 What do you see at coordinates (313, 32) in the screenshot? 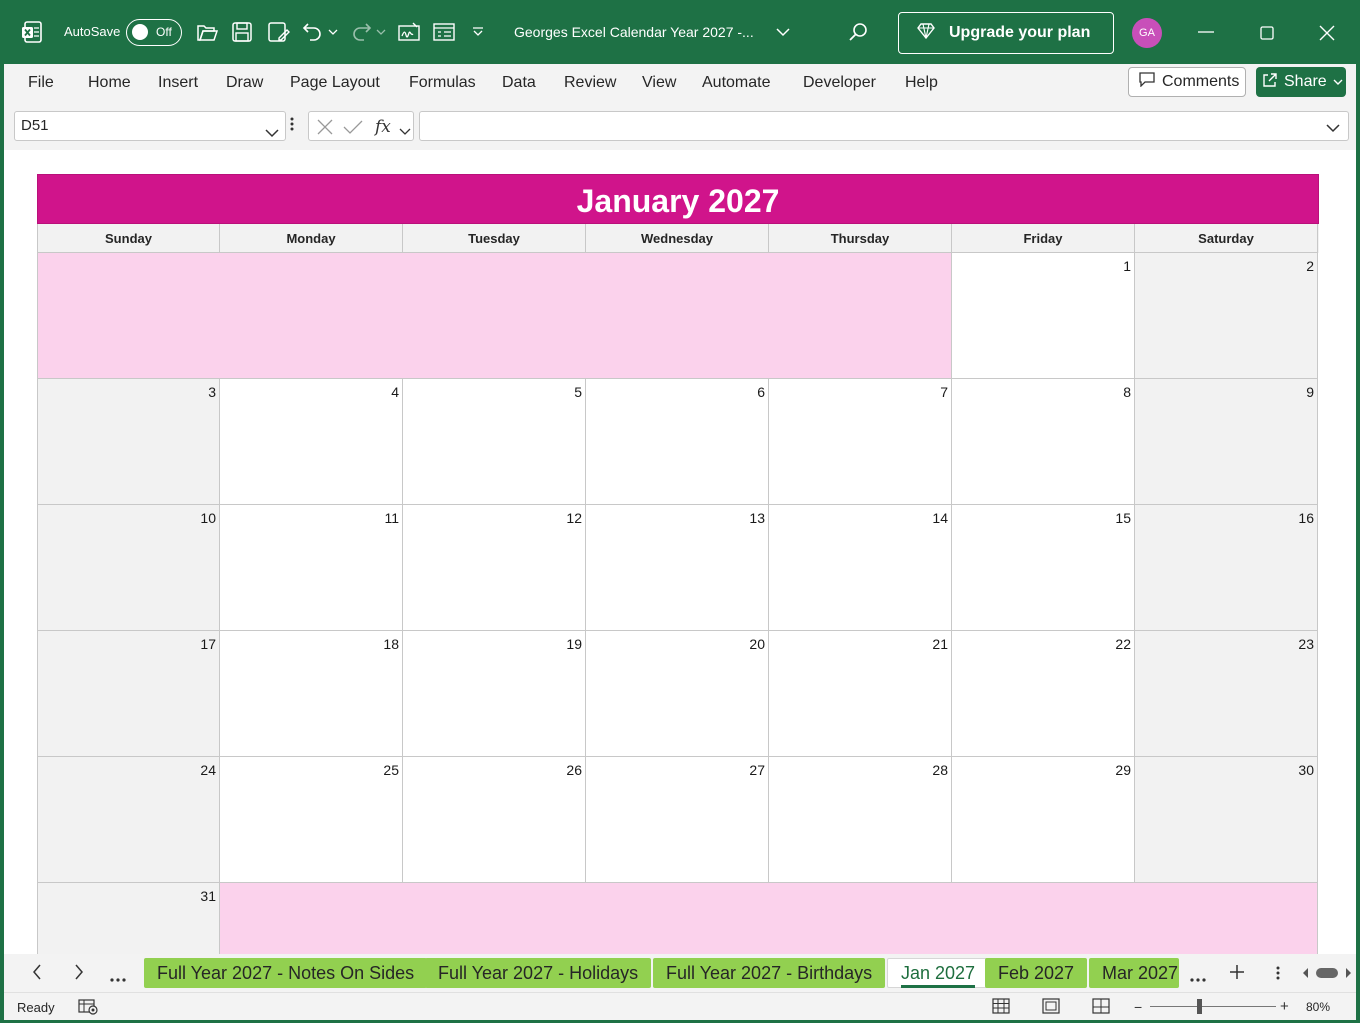
I see `undo-icon` at bounding box center [313, 32].